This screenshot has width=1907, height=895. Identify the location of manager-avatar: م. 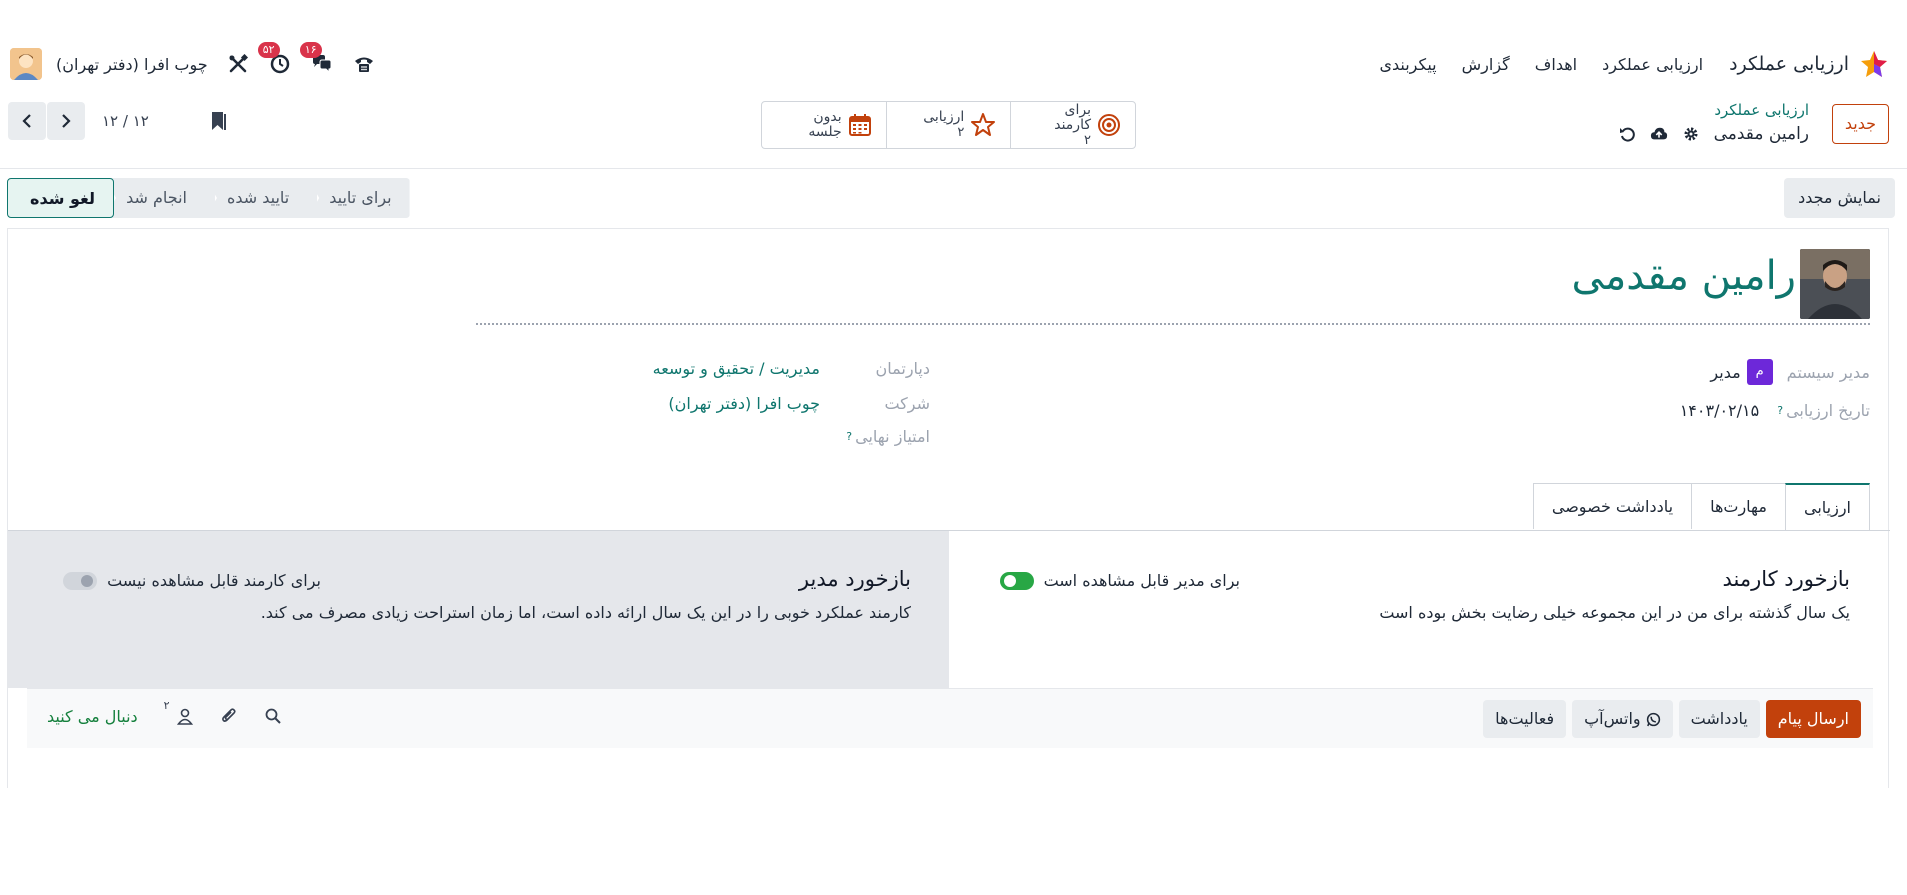
(1759, 372).